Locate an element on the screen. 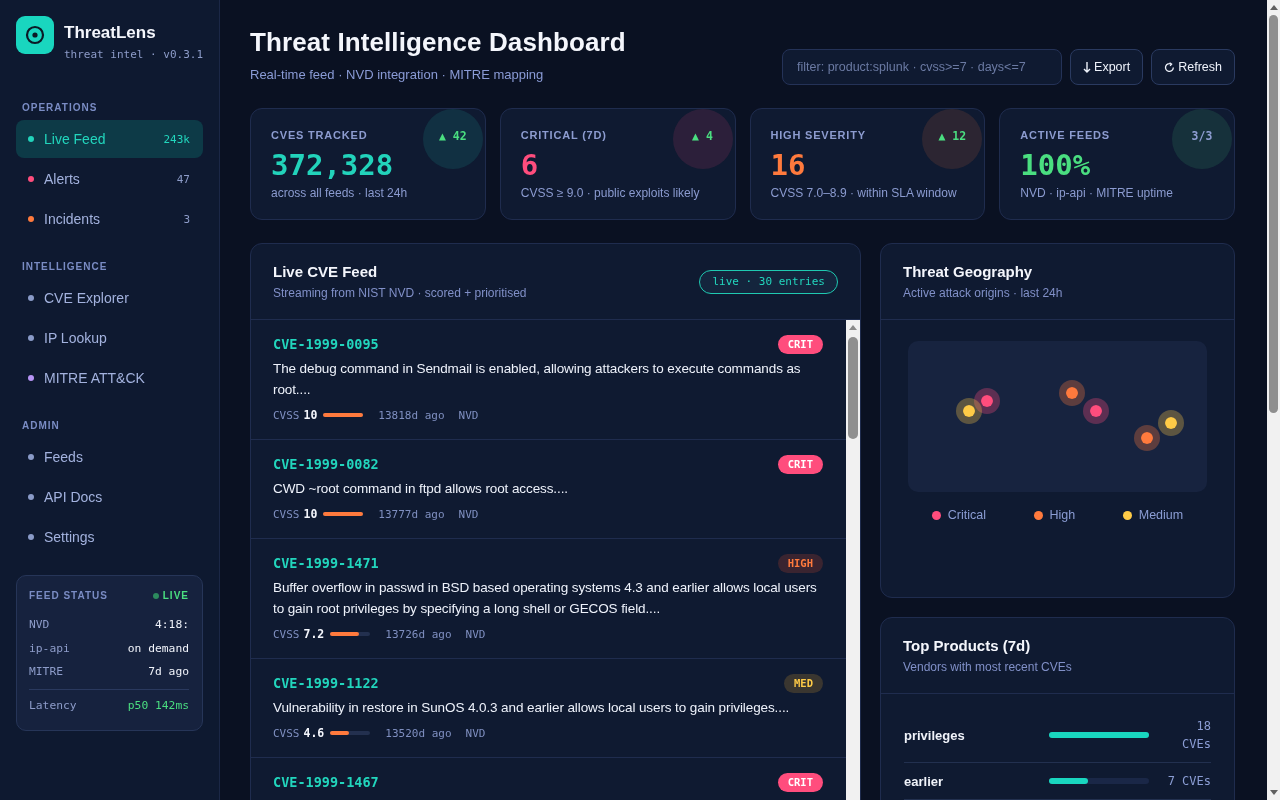  filter-field: filter: product:splunk · cvss>=7 · days<=7 is located at coordinates (922, 67).